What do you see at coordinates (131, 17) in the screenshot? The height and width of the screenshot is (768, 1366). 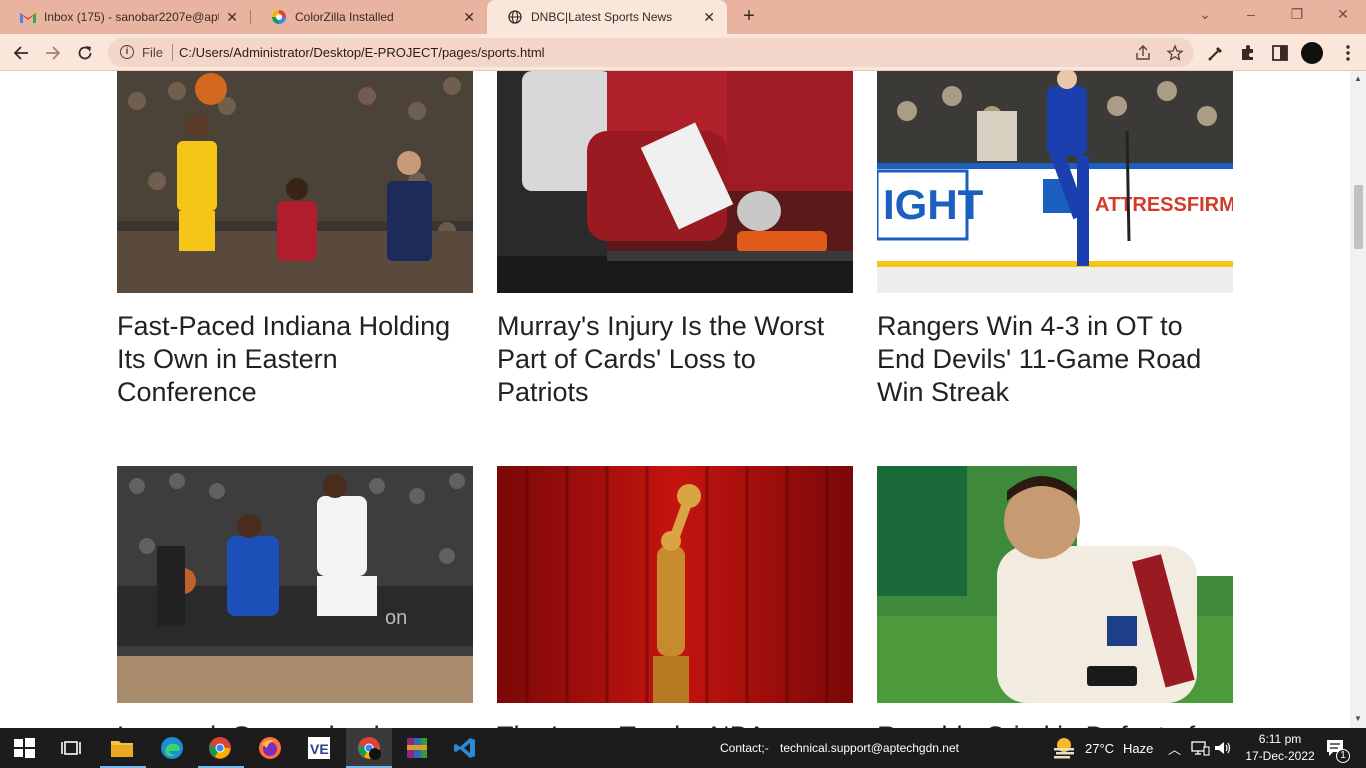 I see `tab-title: Inbox (175) - sanobar2207e@aptech` at bounding box center [131, 17].